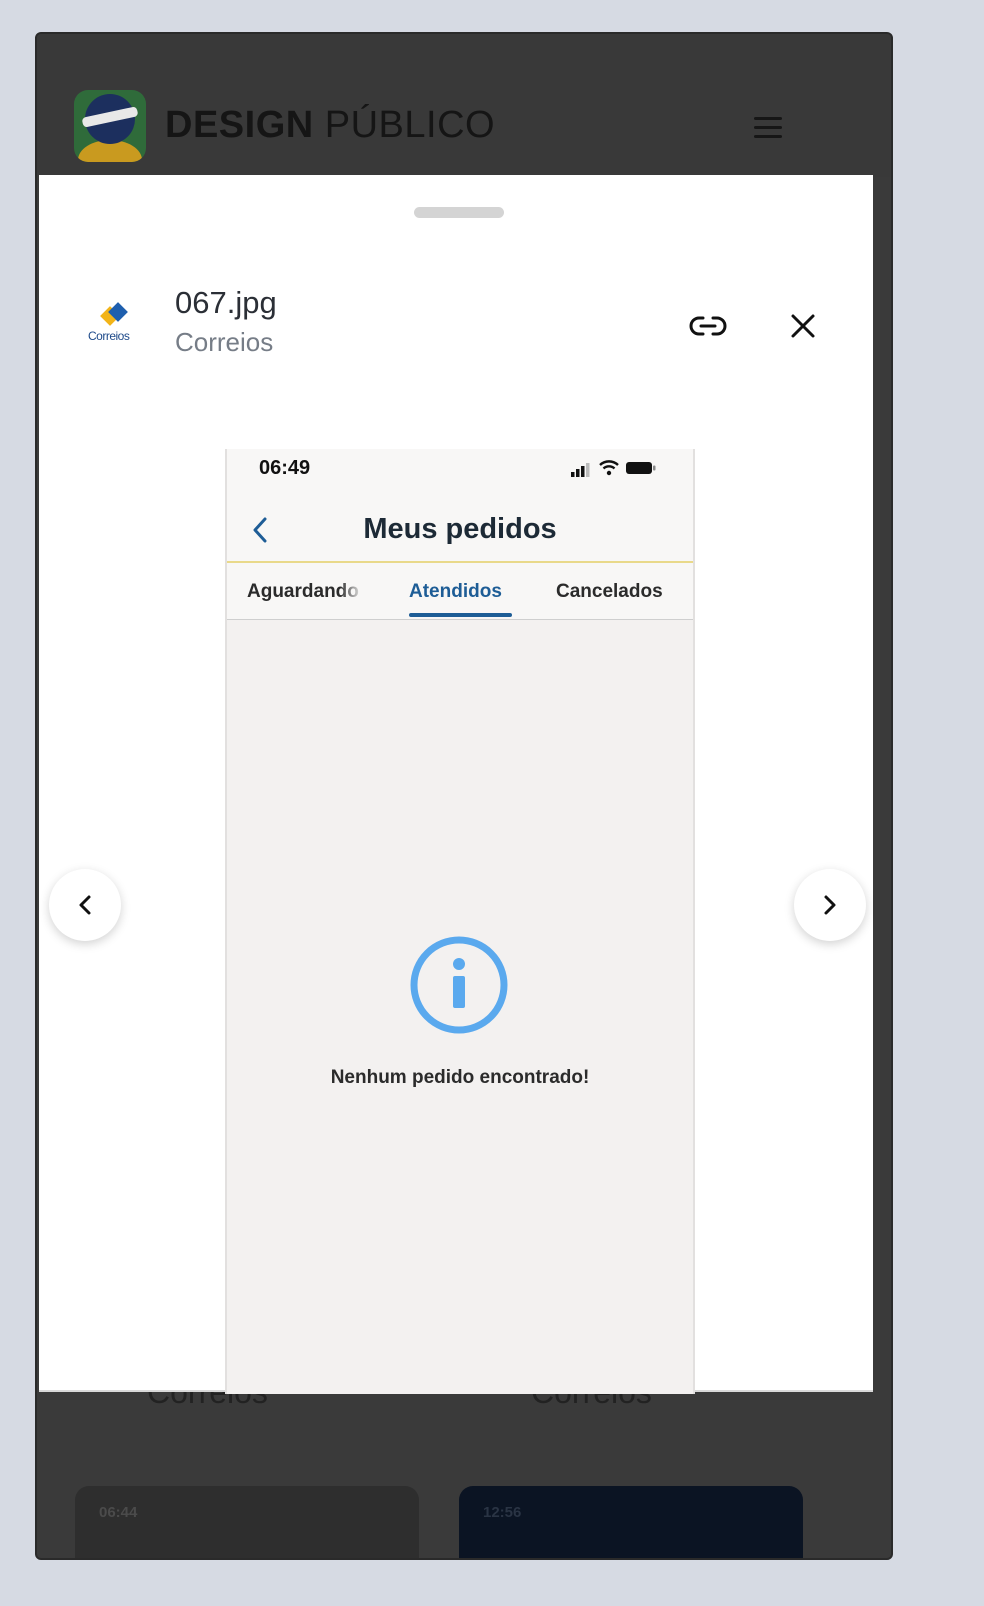 This screenshot has height=1606, width=984. I want to click on copy-link-button, so click(708, 326).